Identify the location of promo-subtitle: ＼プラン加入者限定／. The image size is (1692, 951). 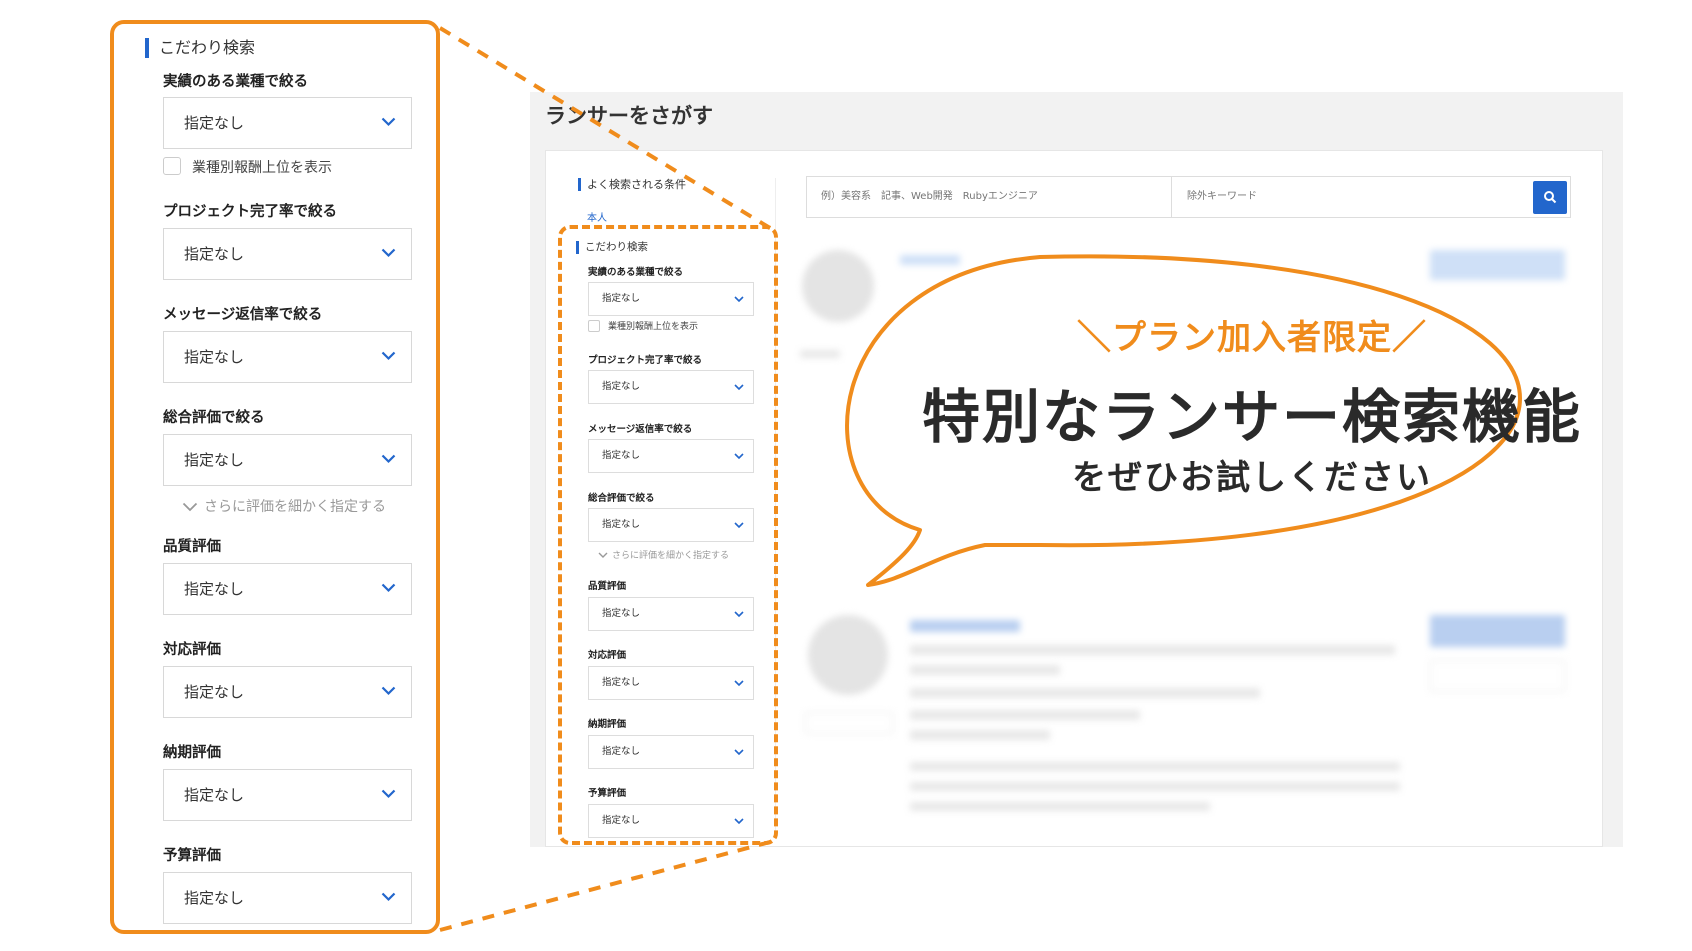
(1252, 338).